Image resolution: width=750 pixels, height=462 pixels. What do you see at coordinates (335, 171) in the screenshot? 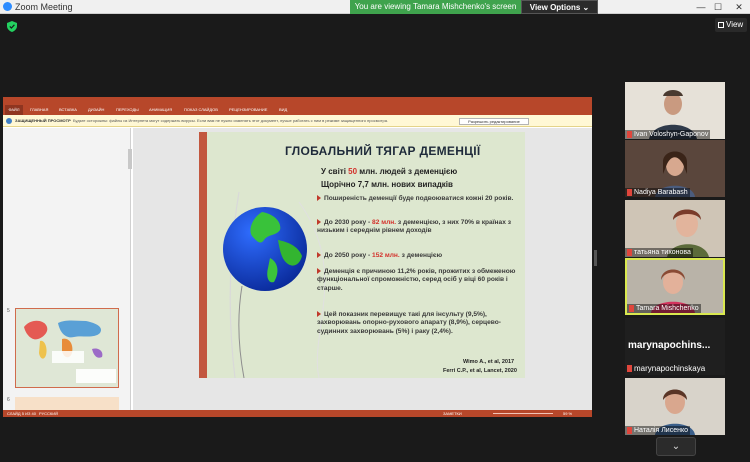
I see `line1-pre: У світі` at bounding box center [335, 171].